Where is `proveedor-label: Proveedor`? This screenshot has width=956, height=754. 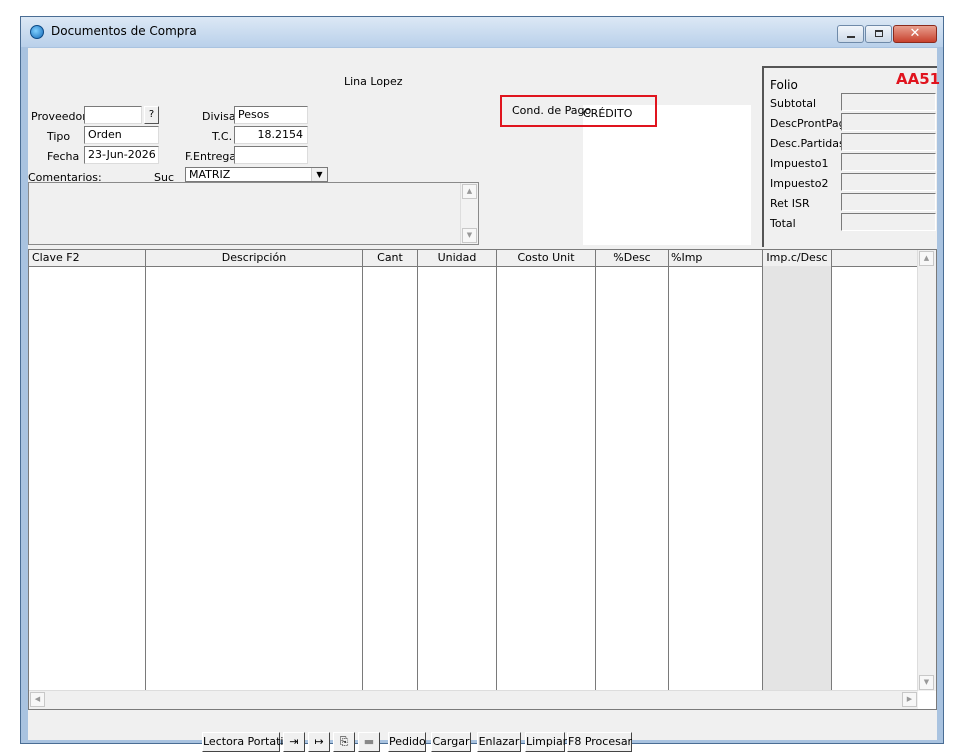
proveedor-label: Proveedor is located at coordinates (59, 116).